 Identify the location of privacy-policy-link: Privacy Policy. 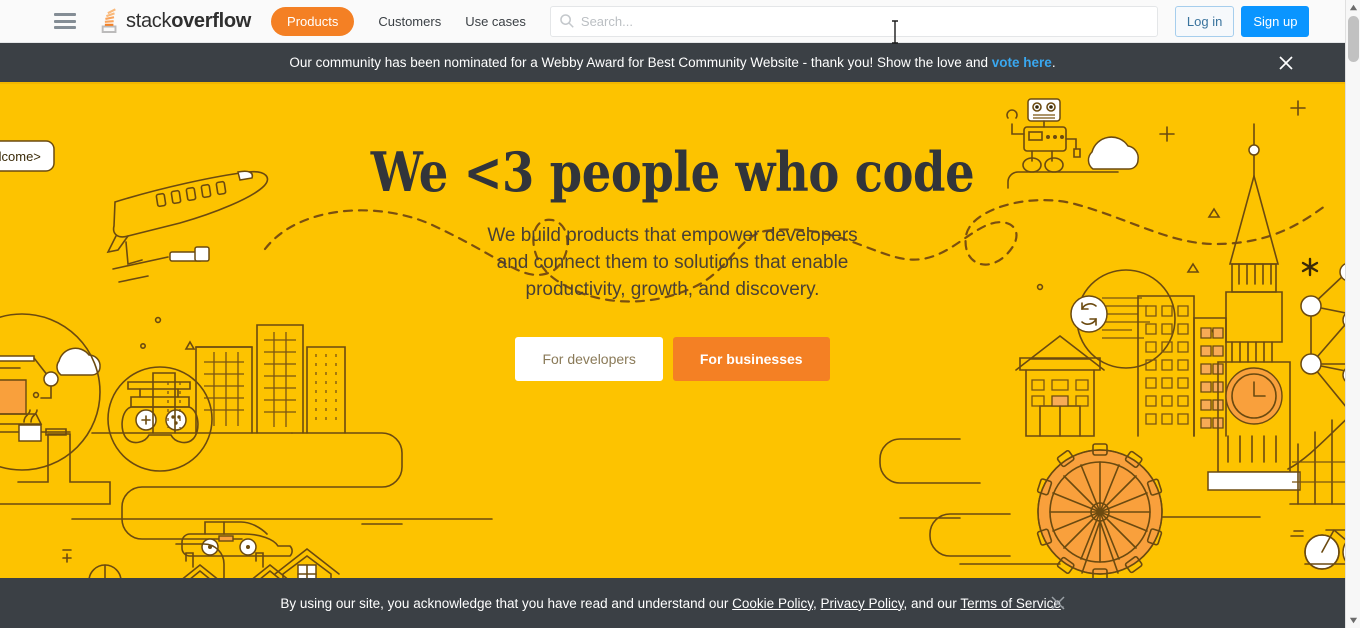
(861, 603).